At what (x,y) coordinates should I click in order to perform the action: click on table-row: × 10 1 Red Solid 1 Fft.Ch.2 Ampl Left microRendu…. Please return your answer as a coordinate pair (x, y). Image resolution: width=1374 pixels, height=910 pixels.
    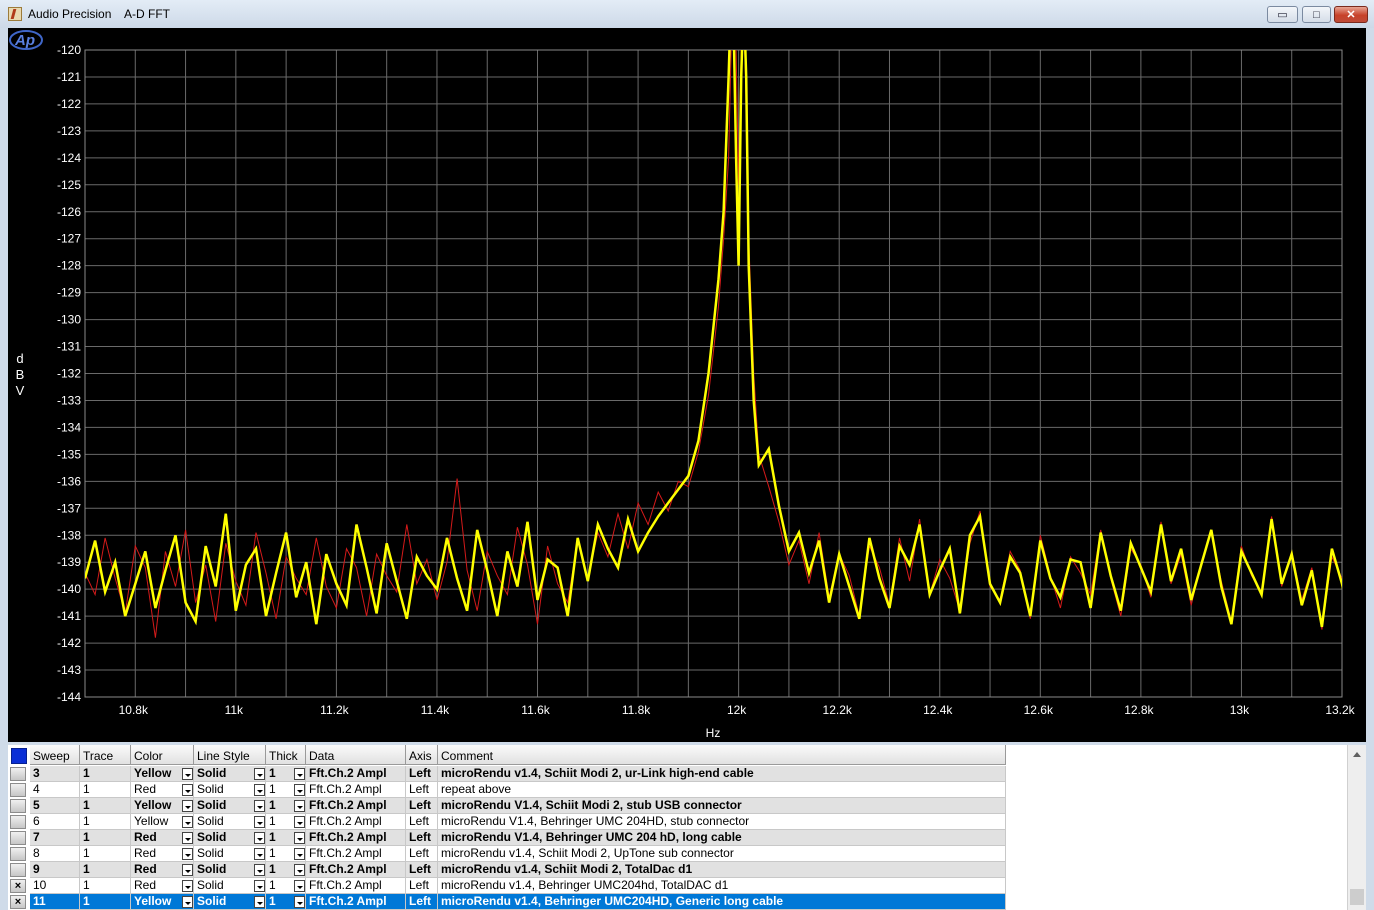
    Looking at the image, I should click on (507, 886).